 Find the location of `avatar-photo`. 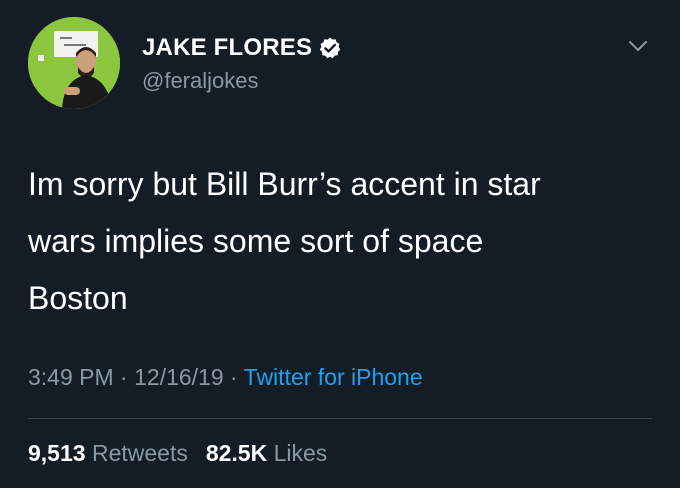

avatar-photo is located at coordinates (74, 63).